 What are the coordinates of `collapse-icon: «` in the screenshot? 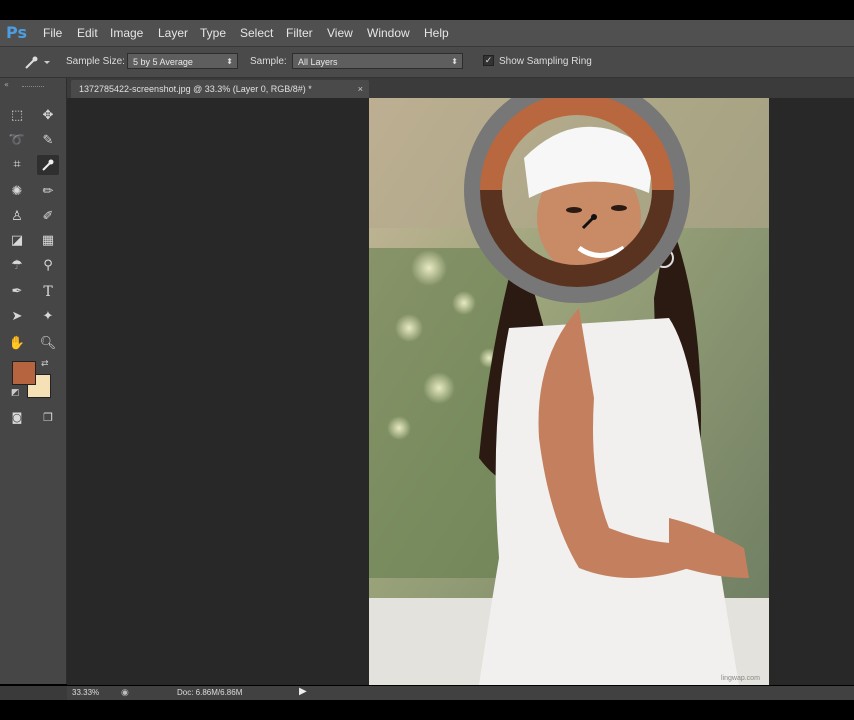 It's located at (6, 84).